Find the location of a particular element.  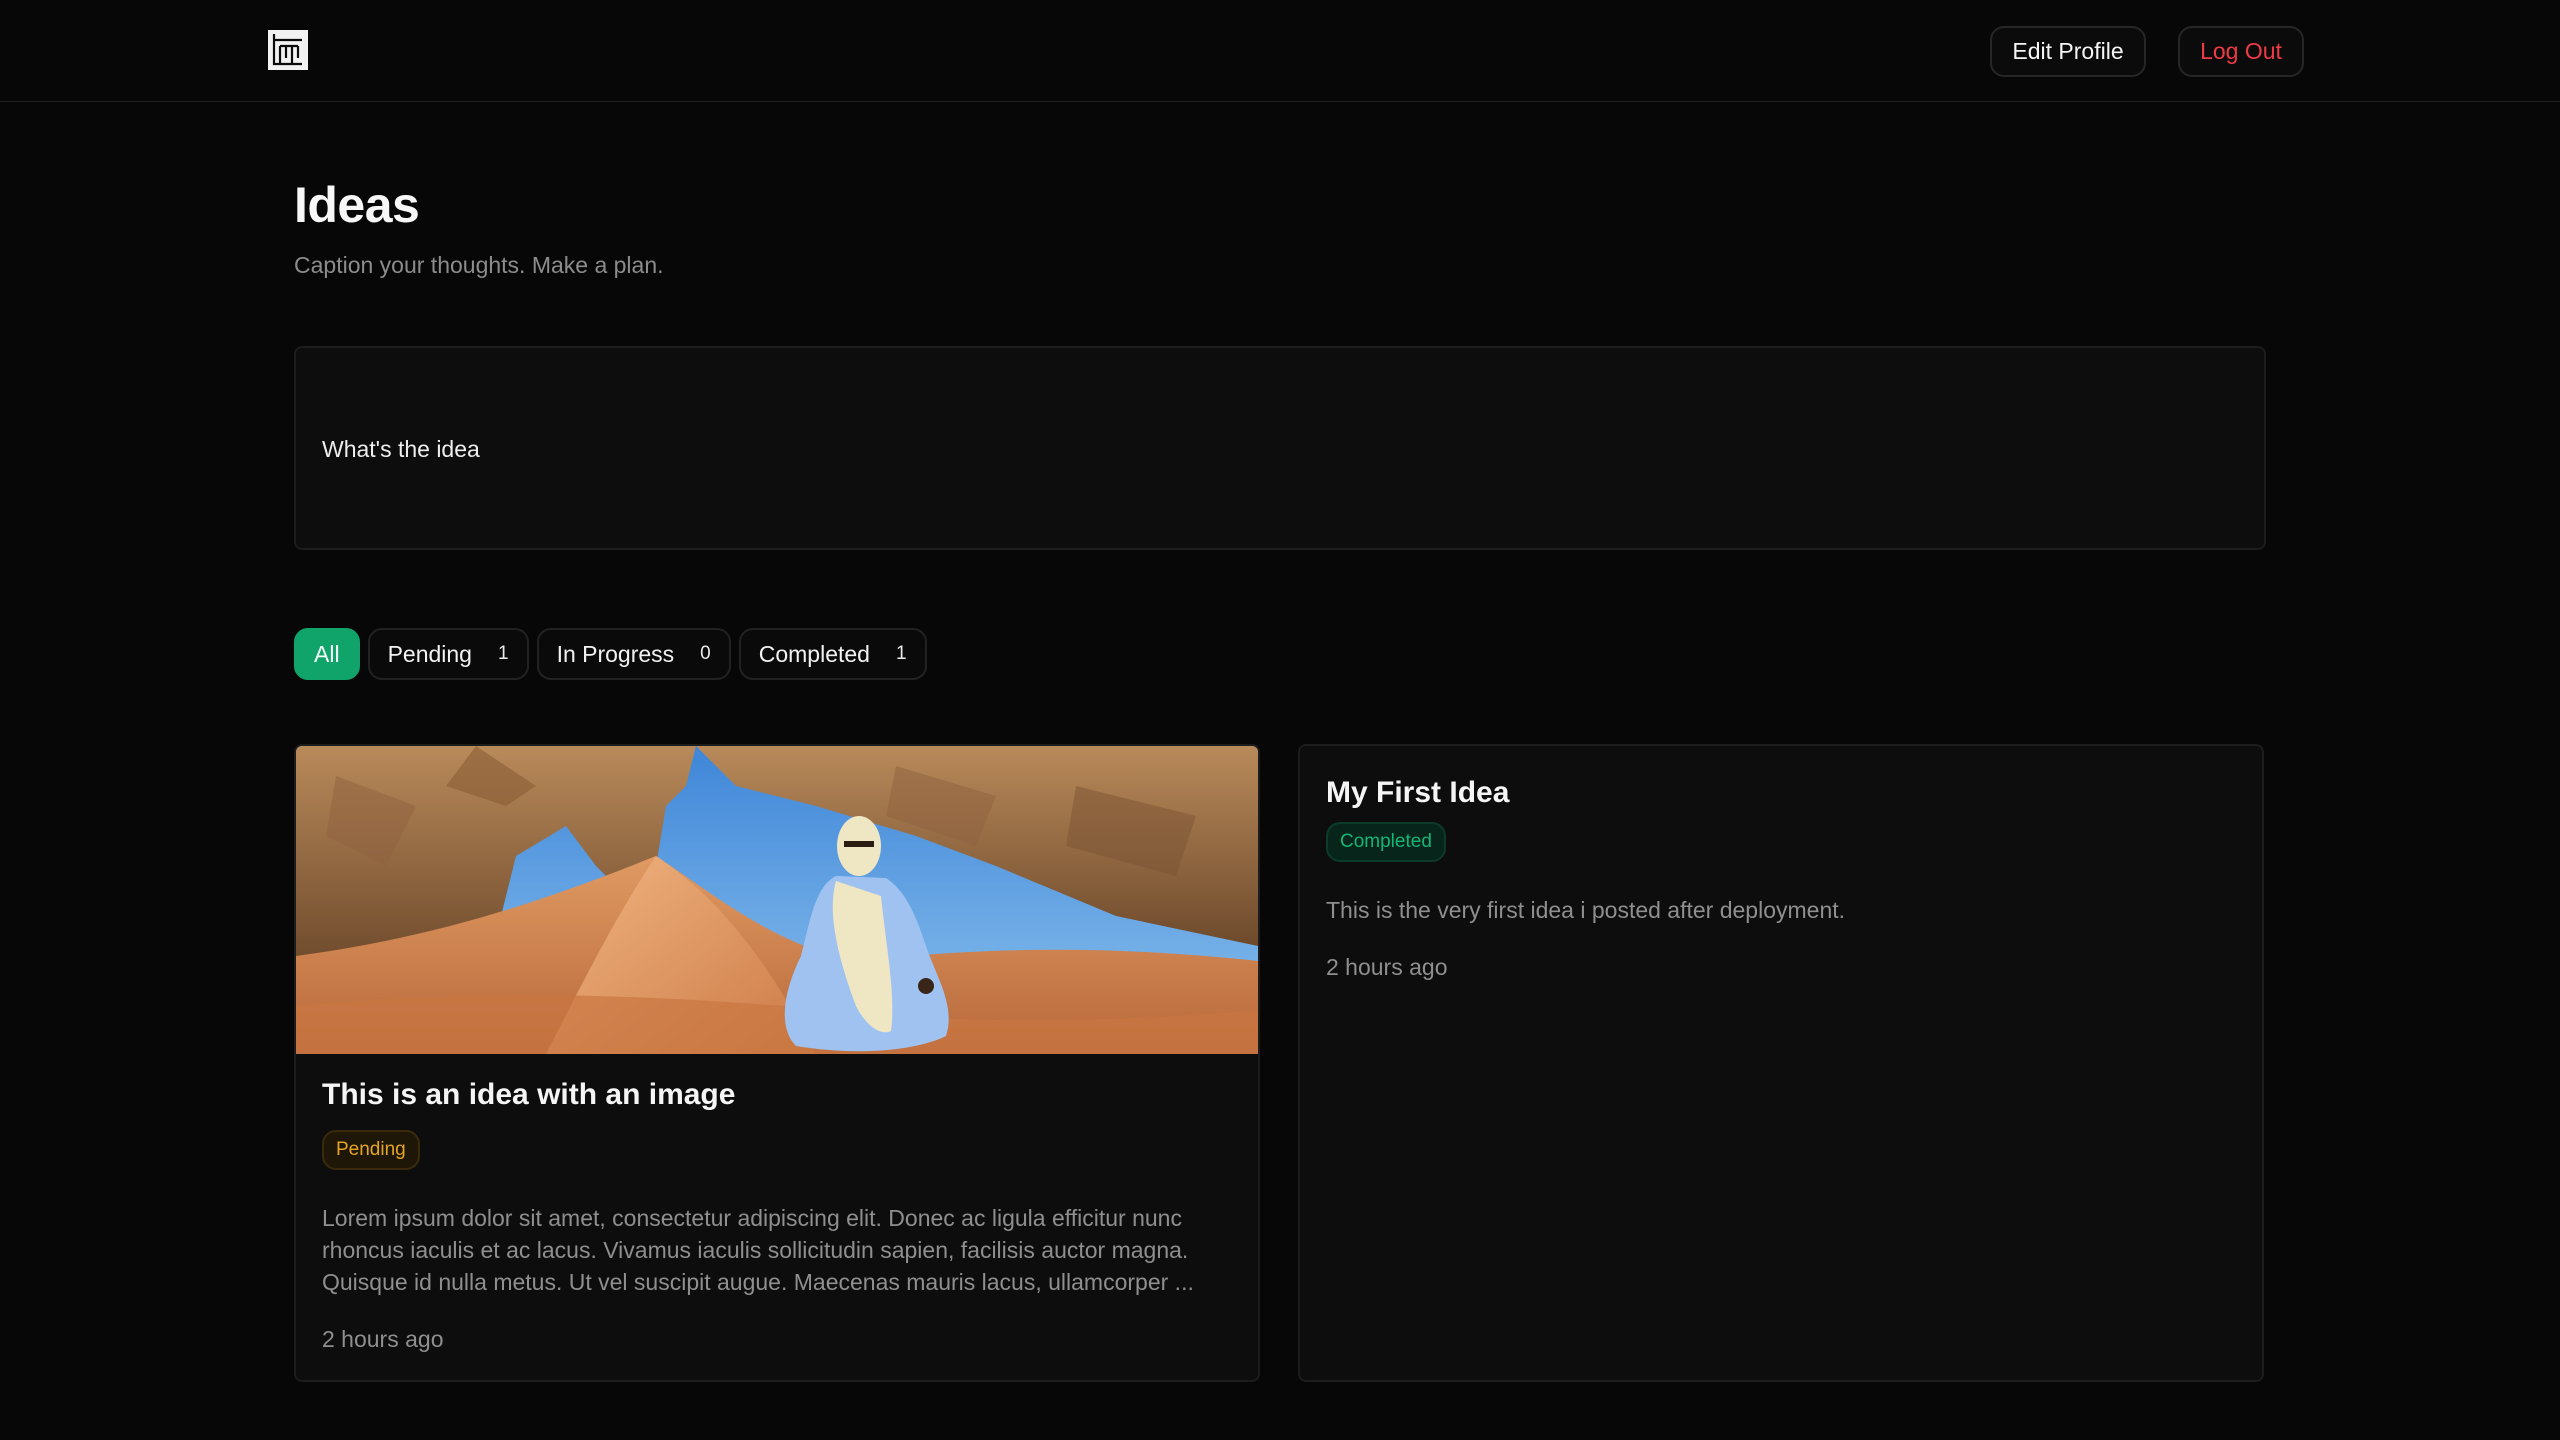

filter-in-progress-count: 0 is located at coordinates (705, 653).